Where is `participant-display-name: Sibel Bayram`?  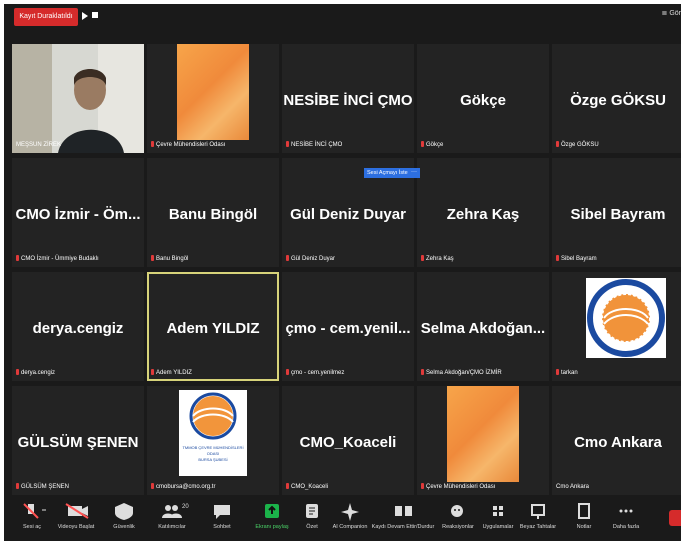 participant-display-name: Sibel Bayram is located at coordinates (618, 214).